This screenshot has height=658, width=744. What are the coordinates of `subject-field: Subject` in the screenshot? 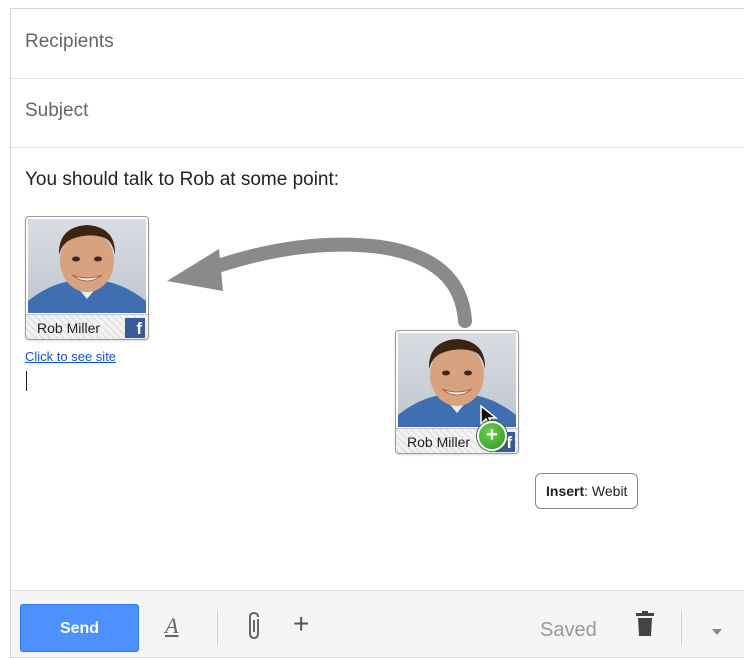 It's located at (377, 113).